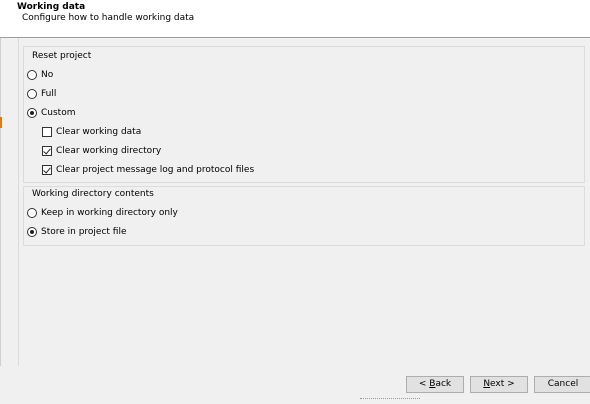  I want to click on radio-reset-no: No, so click(40, 75).